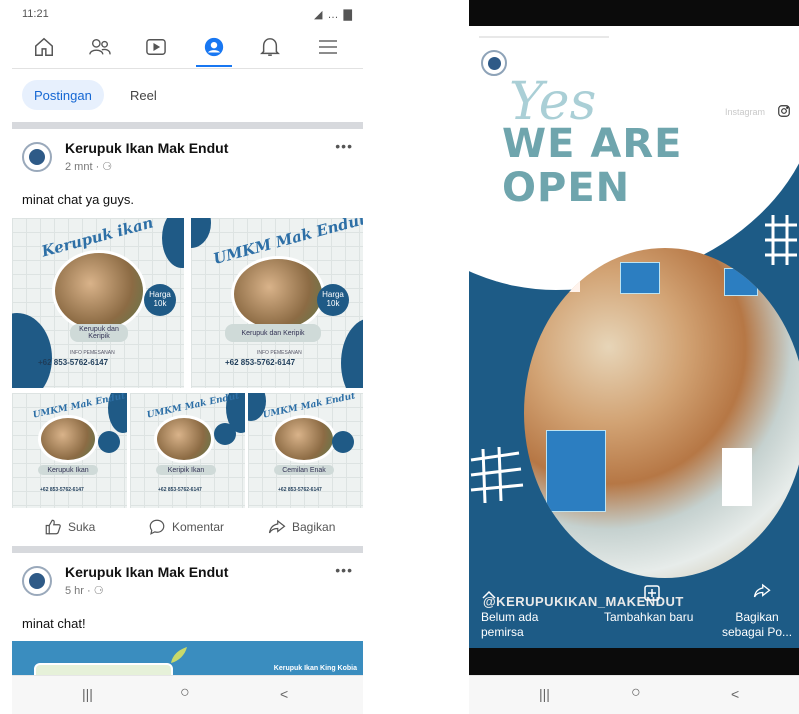 Image resolution: width=799 pixels, height=714 pixels. Describe the element at coordinates (187, 658) in the screenshot. I see `post-image: Kerupuk Ikan King Kobia` at that location.